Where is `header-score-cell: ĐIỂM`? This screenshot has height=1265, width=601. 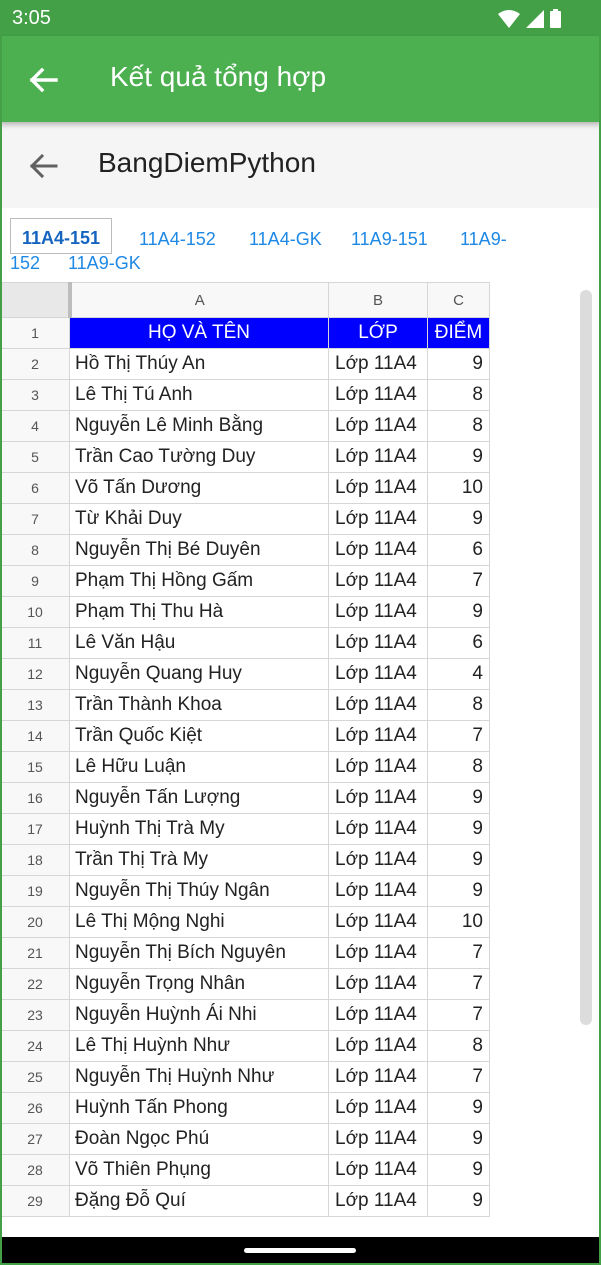 header-score-cell: ĐIỂM is located at coordinates (458, 333).